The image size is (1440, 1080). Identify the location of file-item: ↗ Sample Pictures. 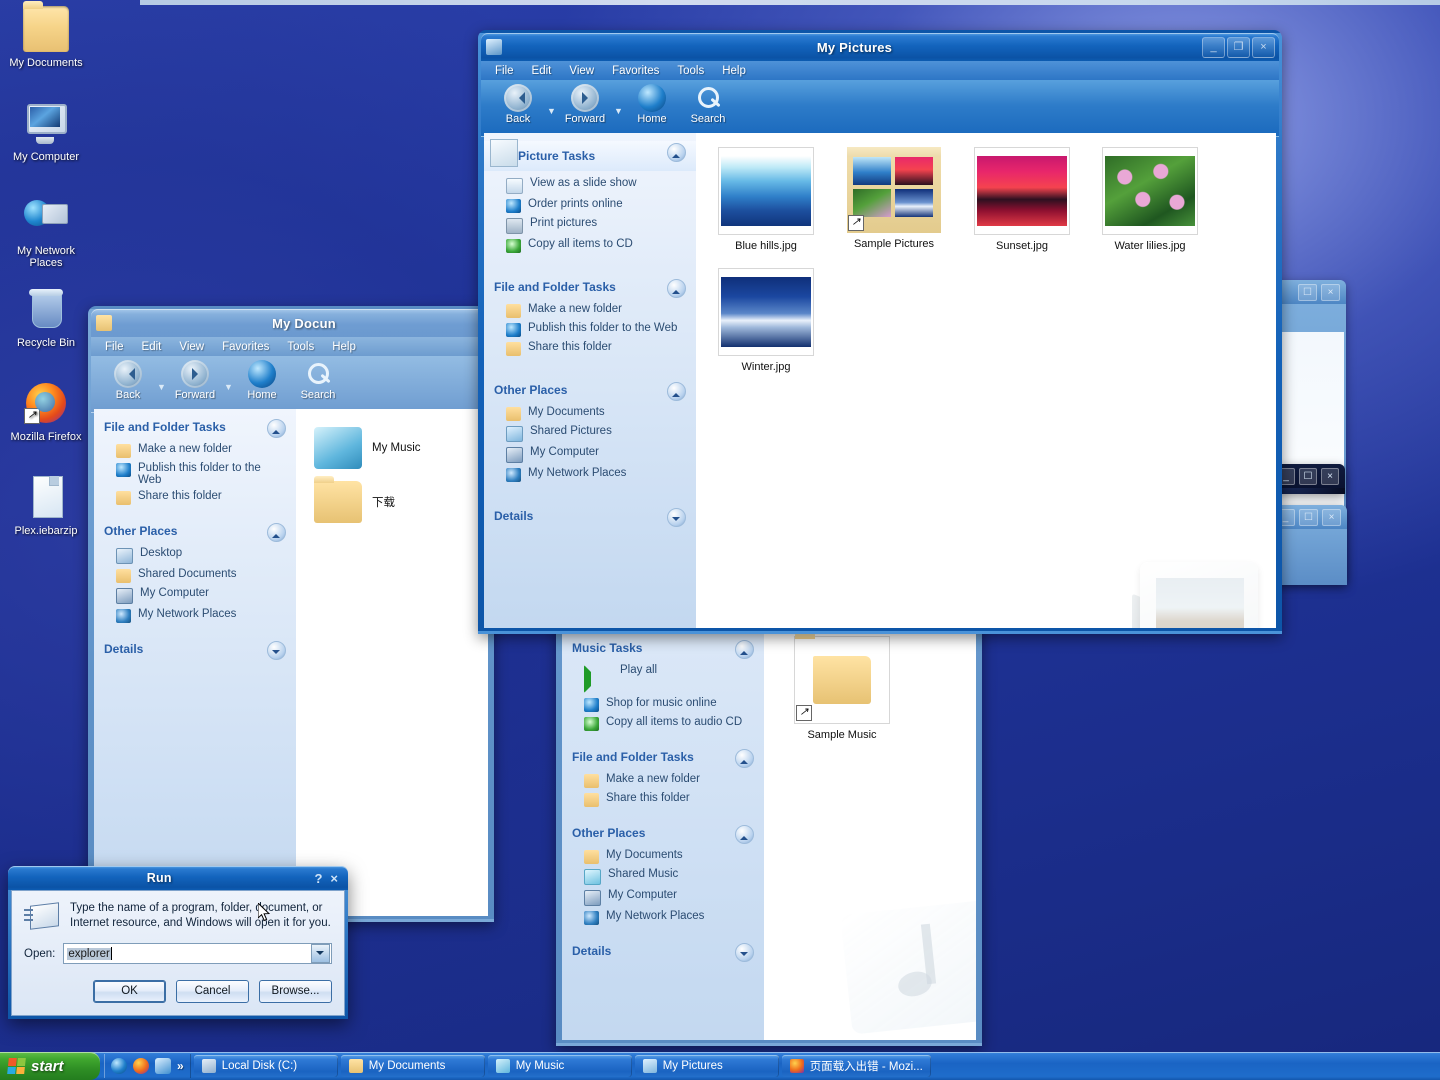
(894, 199).